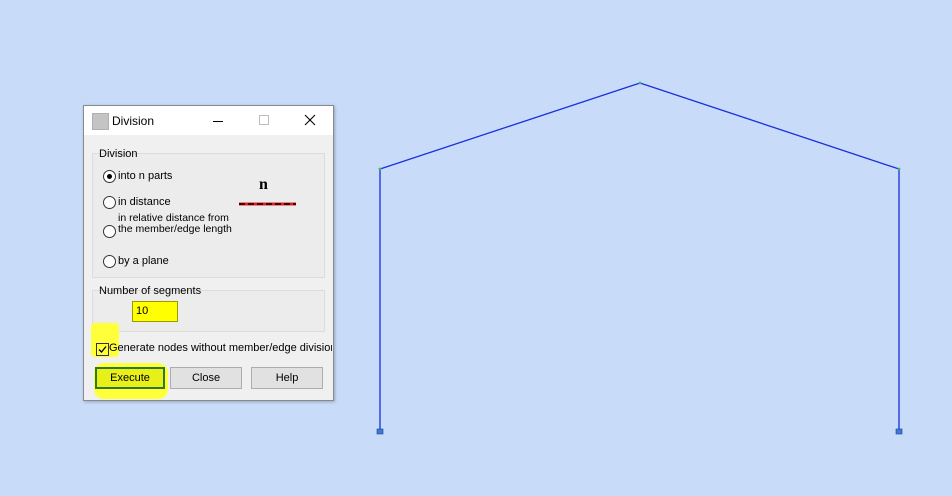 Image resolution: width=952 pixels, height=496 pixels. What do you see at coordinates (155, 311) in the screenshot?
I see `segments-input: 10` at bounding box center [155, 311].